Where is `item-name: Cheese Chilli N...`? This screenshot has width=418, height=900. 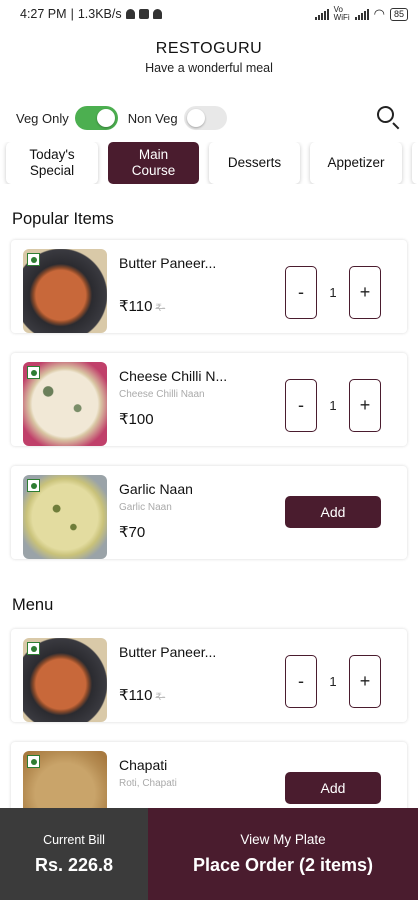
item-name: Cheese Chilli N... is located at coordinates (173, 376).